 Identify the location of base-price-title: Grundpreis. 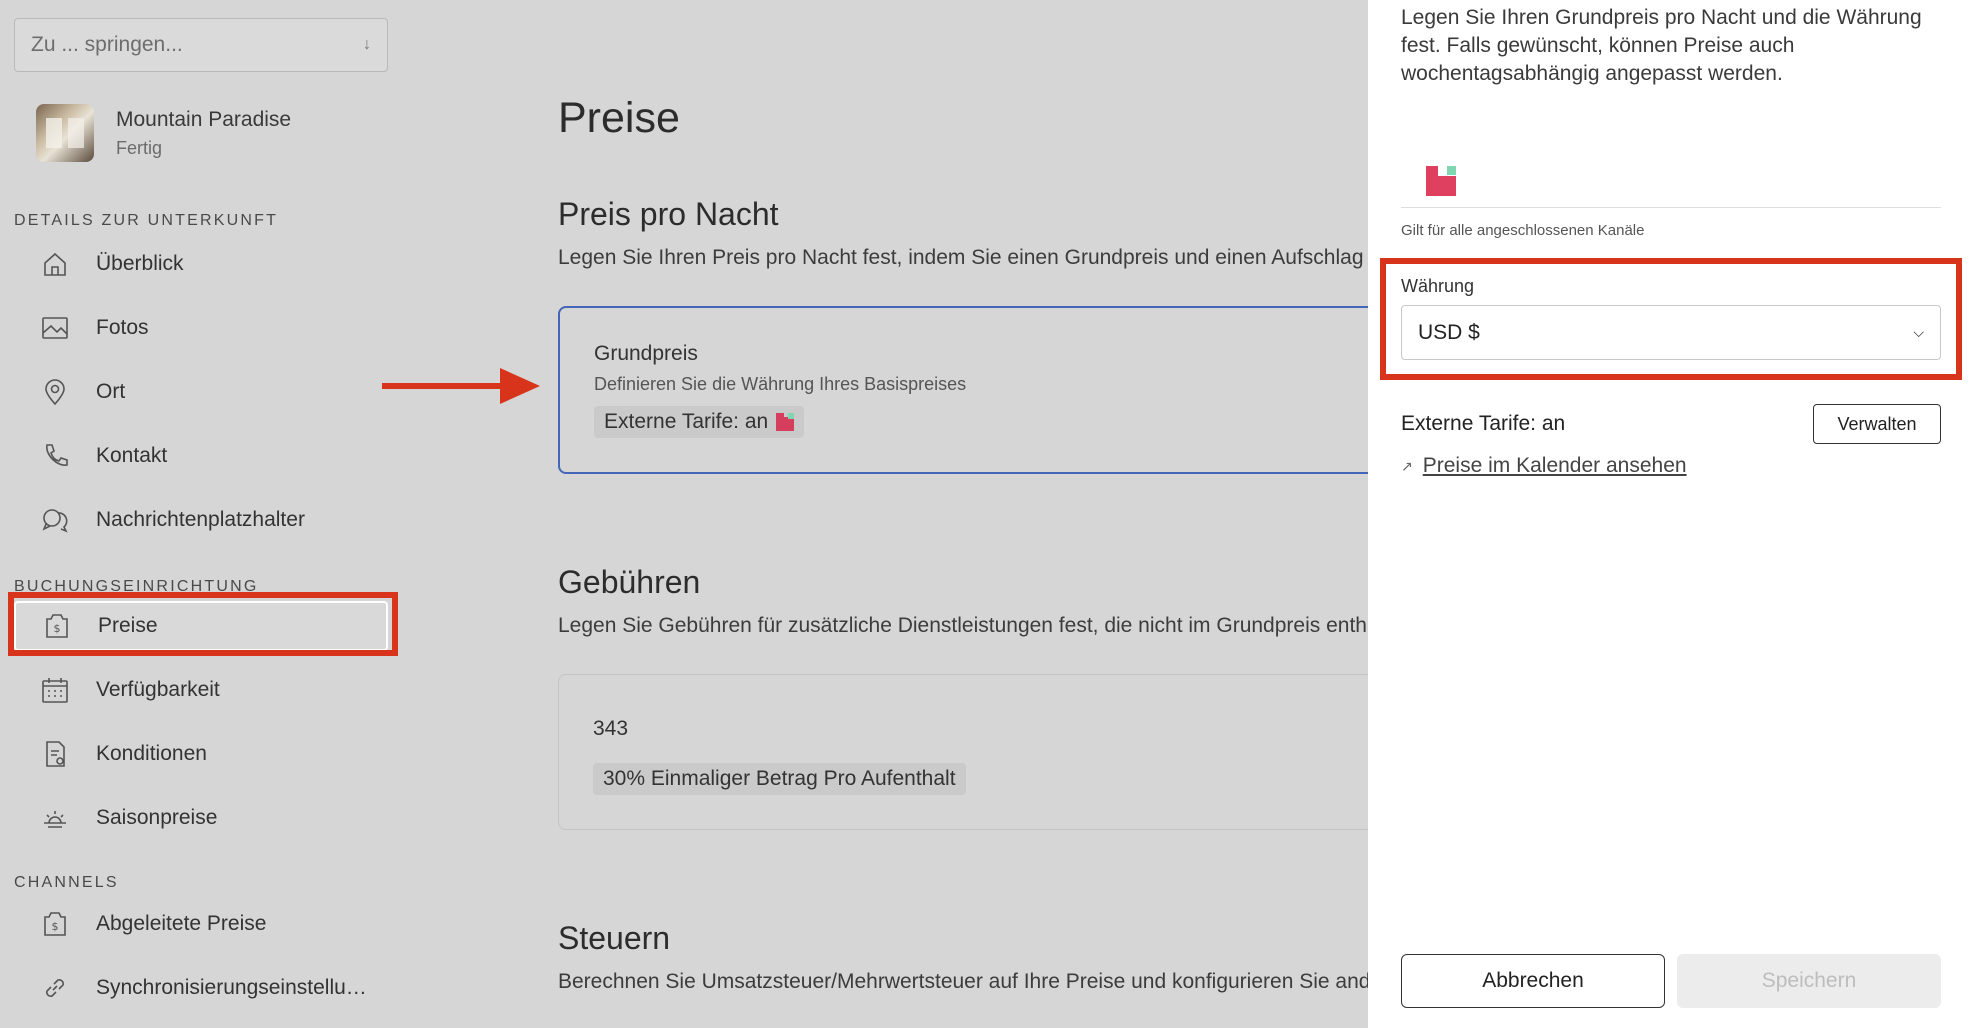
(646, 353).